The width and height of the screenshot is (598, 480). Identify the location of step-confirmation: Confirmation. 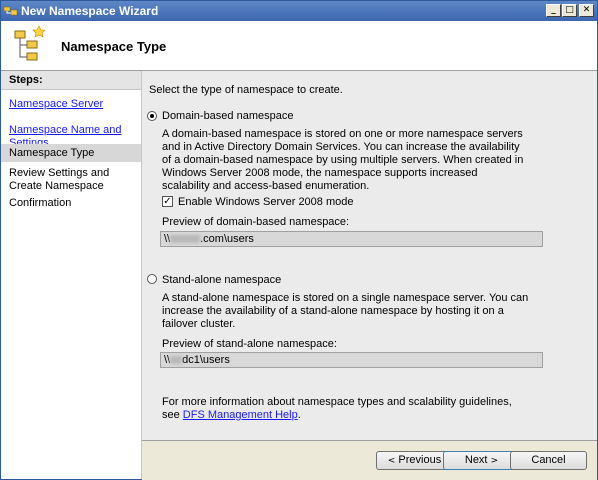
(40, 203).